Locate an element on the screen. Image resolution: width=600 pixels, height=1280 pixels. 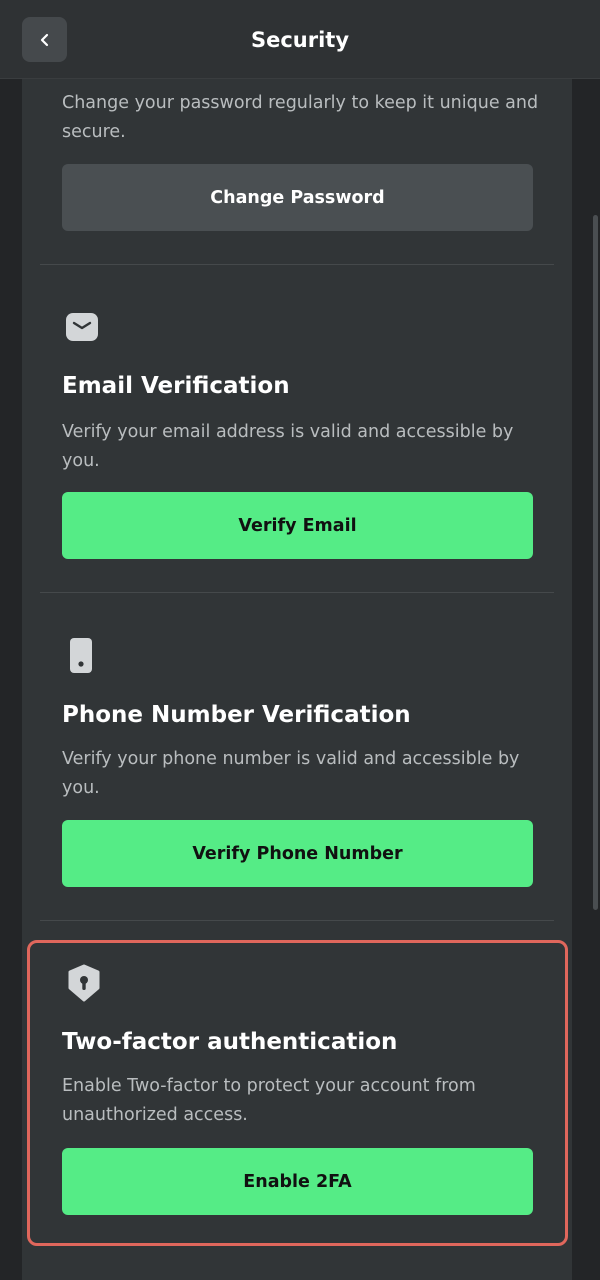
scrollbar-thumb is located at coordinates (595, 562).